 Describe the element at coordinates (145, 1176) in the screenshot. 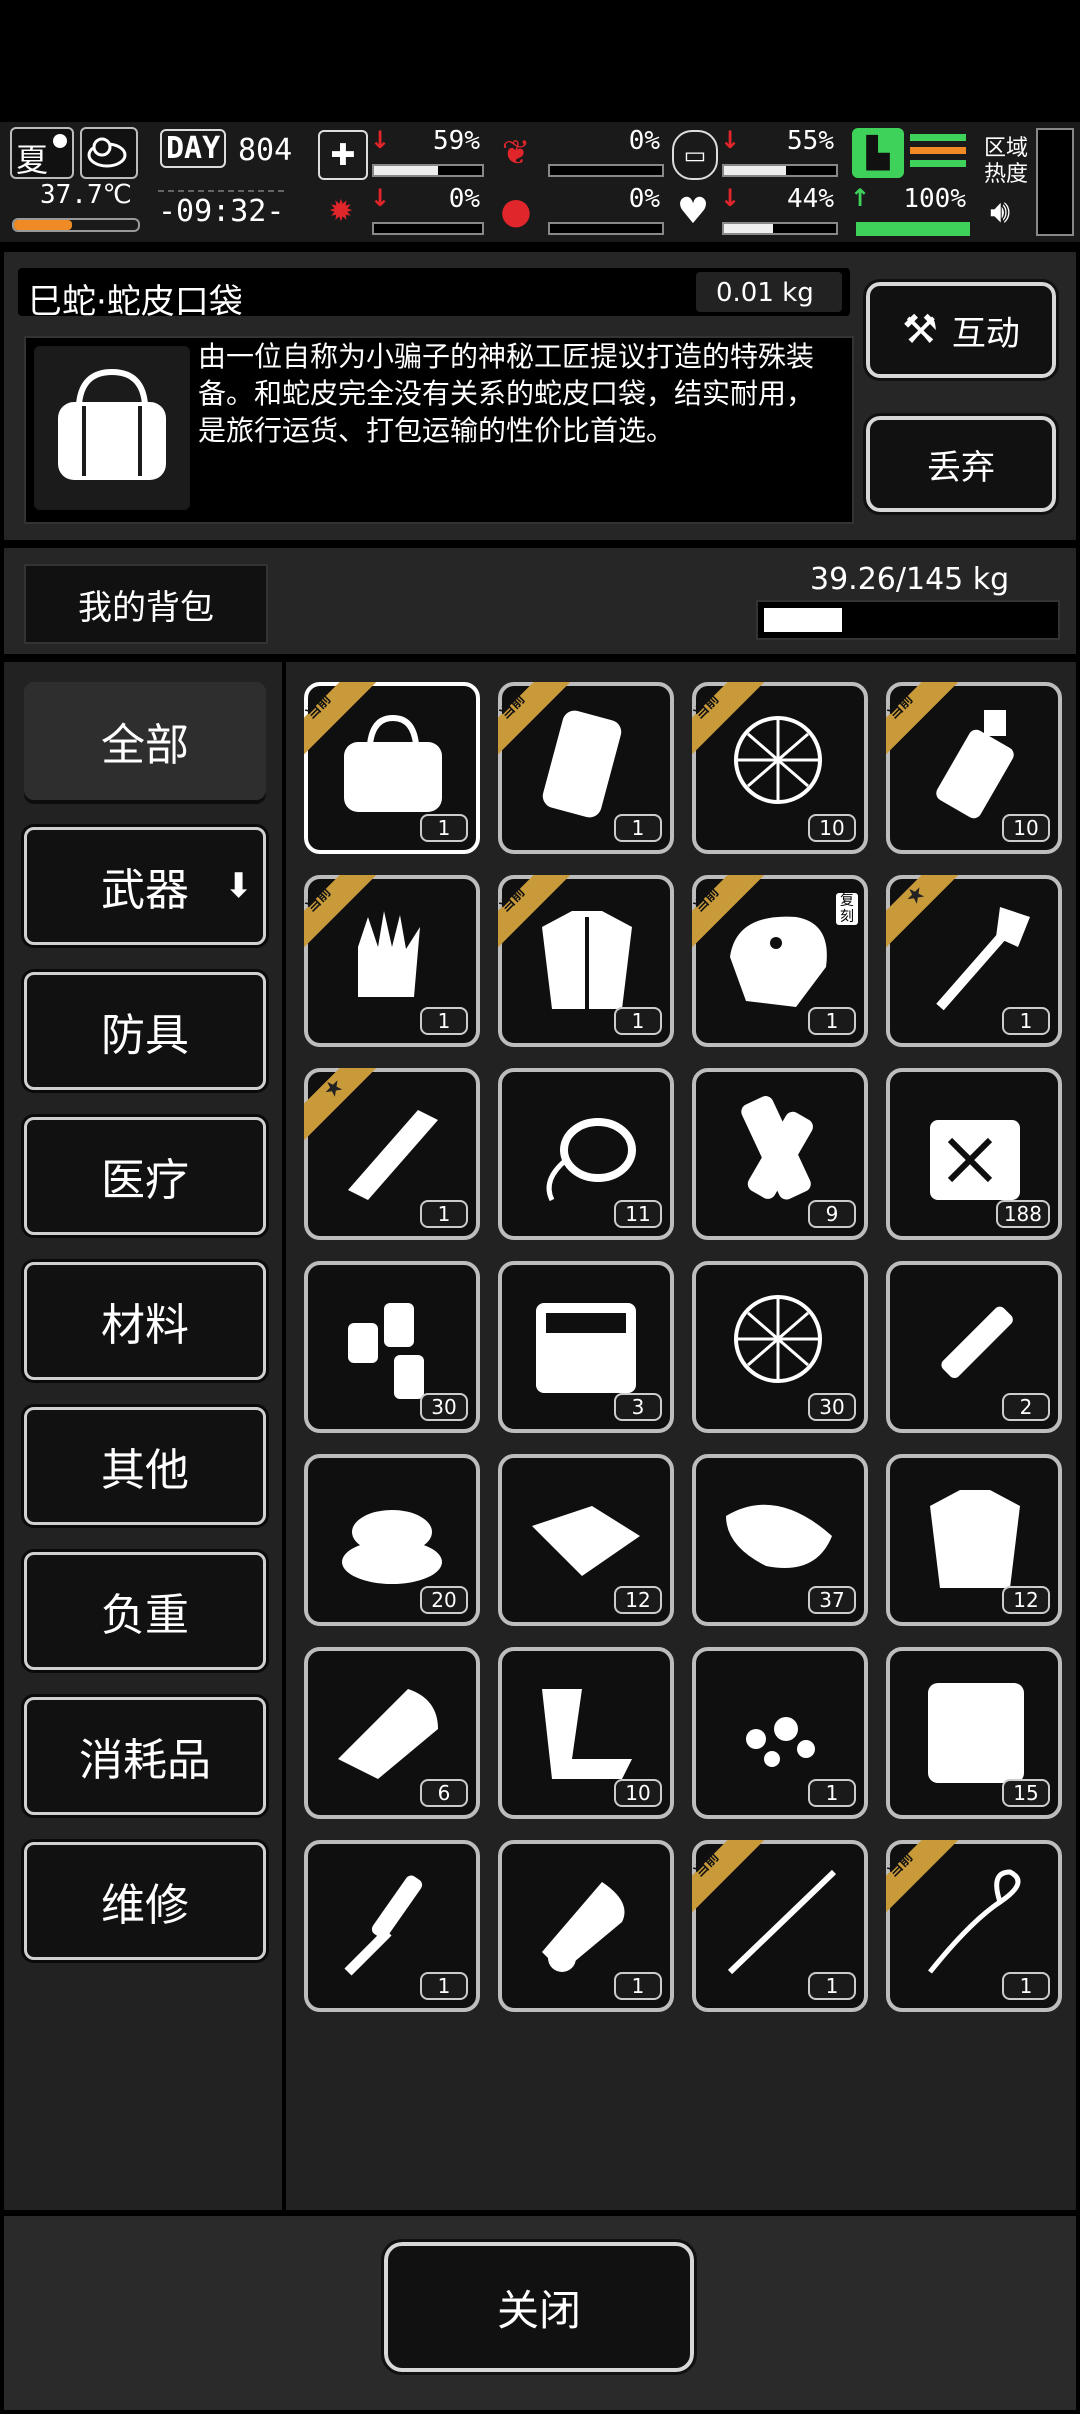

I see `category-tab-3: 医疗` at that location.